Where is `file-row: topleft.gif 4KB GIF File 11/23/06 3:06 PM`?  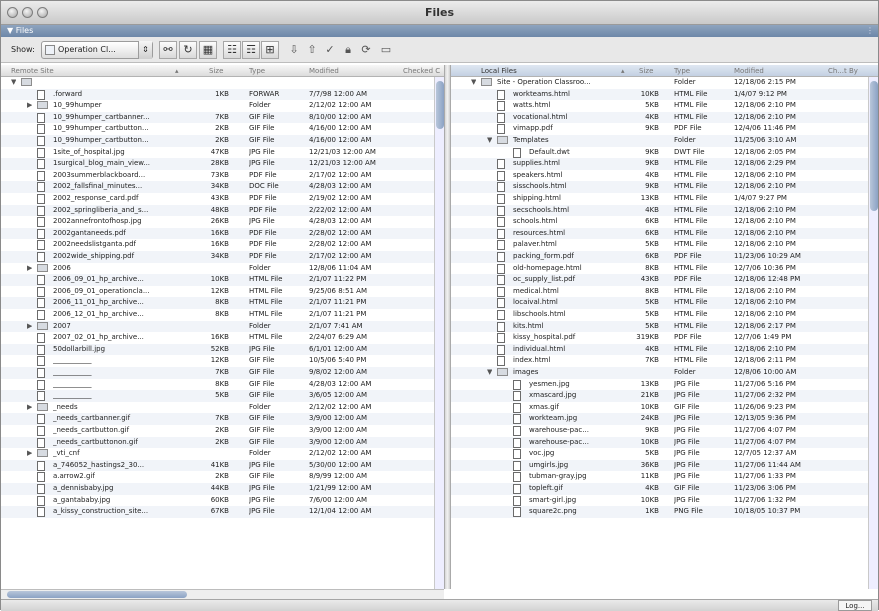
file-row: topleft.gif 4KB GIF File 11/23/06 3:06 PM is located at coordinates (664, 489).